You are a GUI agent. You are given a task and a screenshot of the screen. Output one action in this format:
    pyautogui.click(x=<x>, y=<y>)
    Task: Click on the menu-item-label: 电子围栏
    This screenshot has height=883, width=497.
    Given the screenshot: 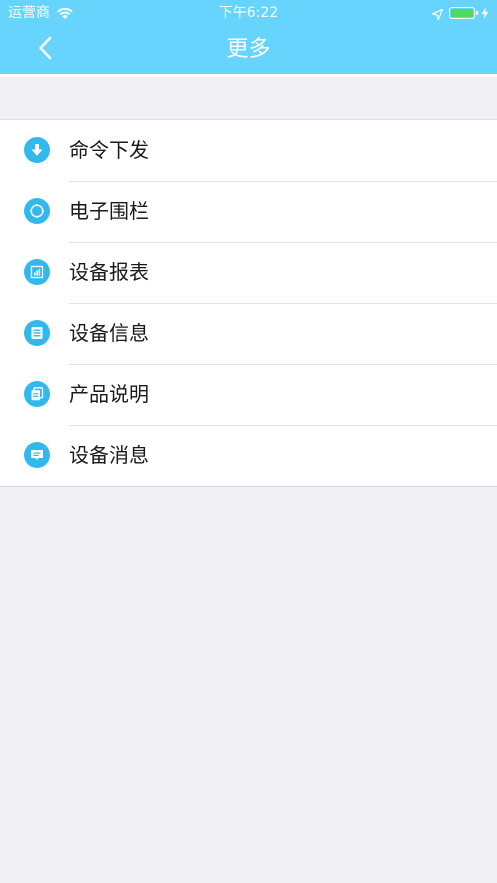 What is the action you would take?
    pyautogui.click(x=109, y=211)
    